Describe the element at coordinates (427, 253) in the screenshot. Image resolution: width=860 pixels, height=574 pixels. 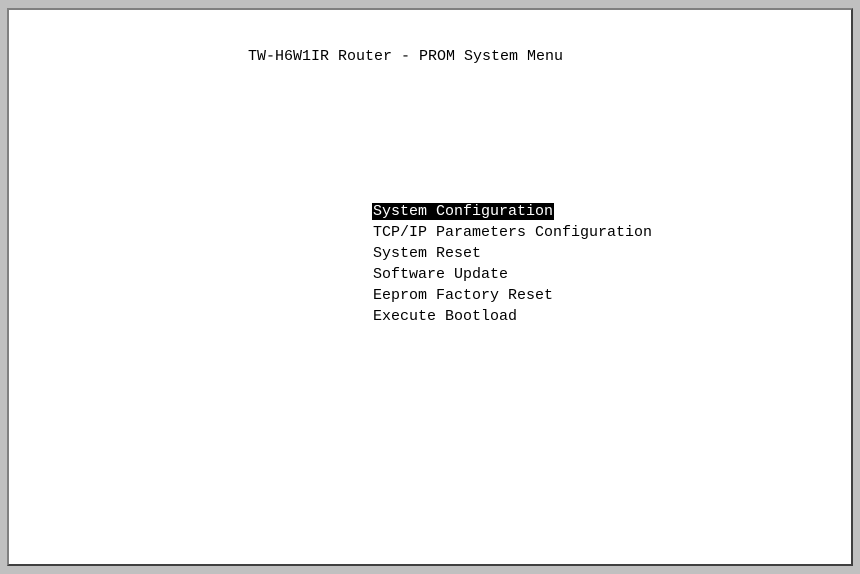
I see `menu-item-label: System Reset` at that location.